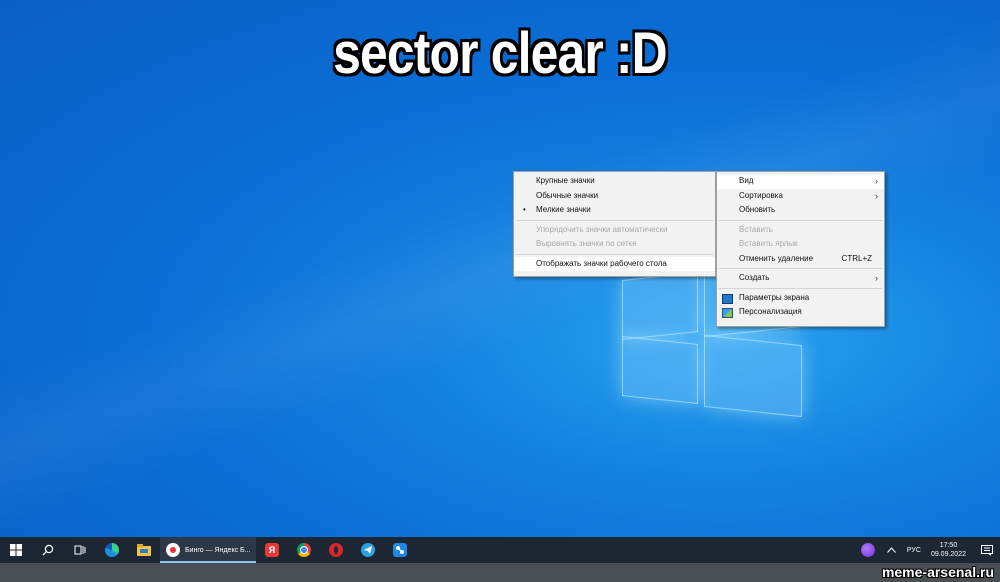  I want to click on watermark: meme-arsenal.ru, so click(937, 572).